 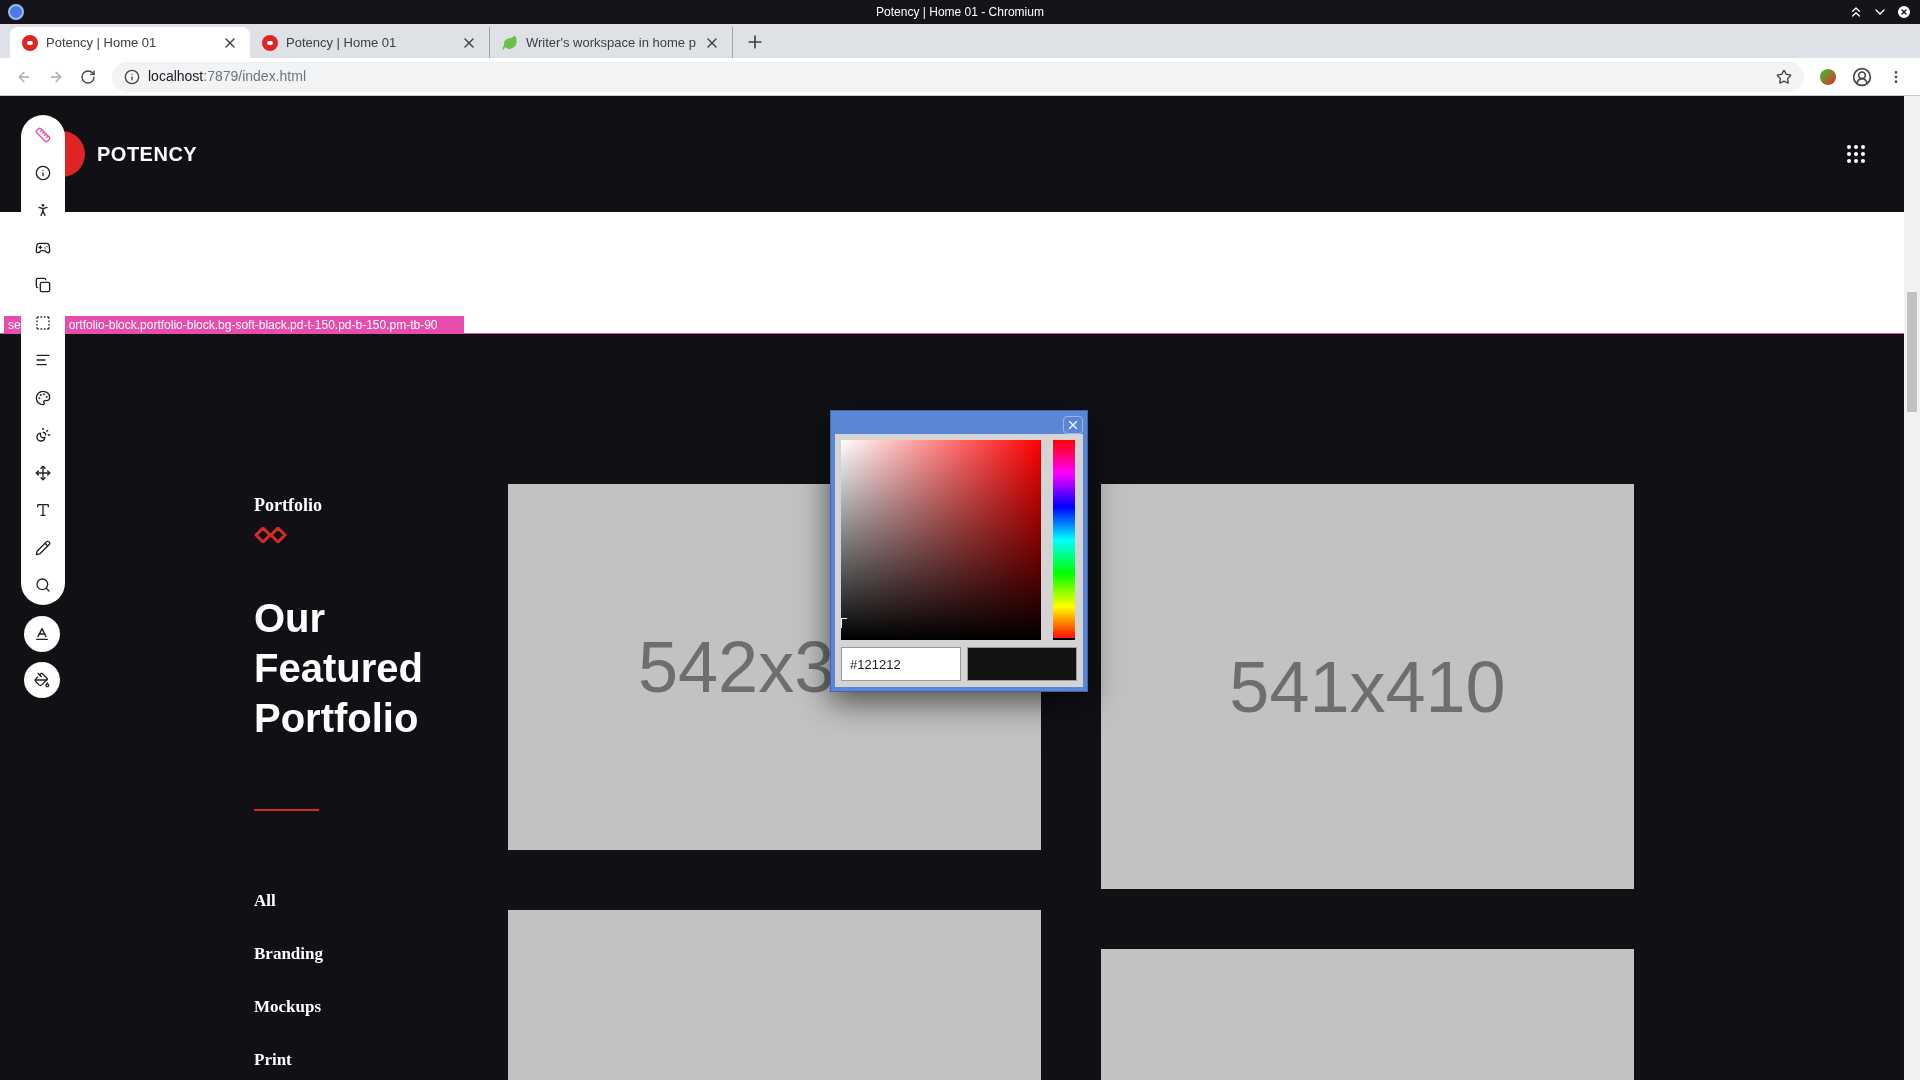 I want to click on person-icon, so click(x=43, y=210).